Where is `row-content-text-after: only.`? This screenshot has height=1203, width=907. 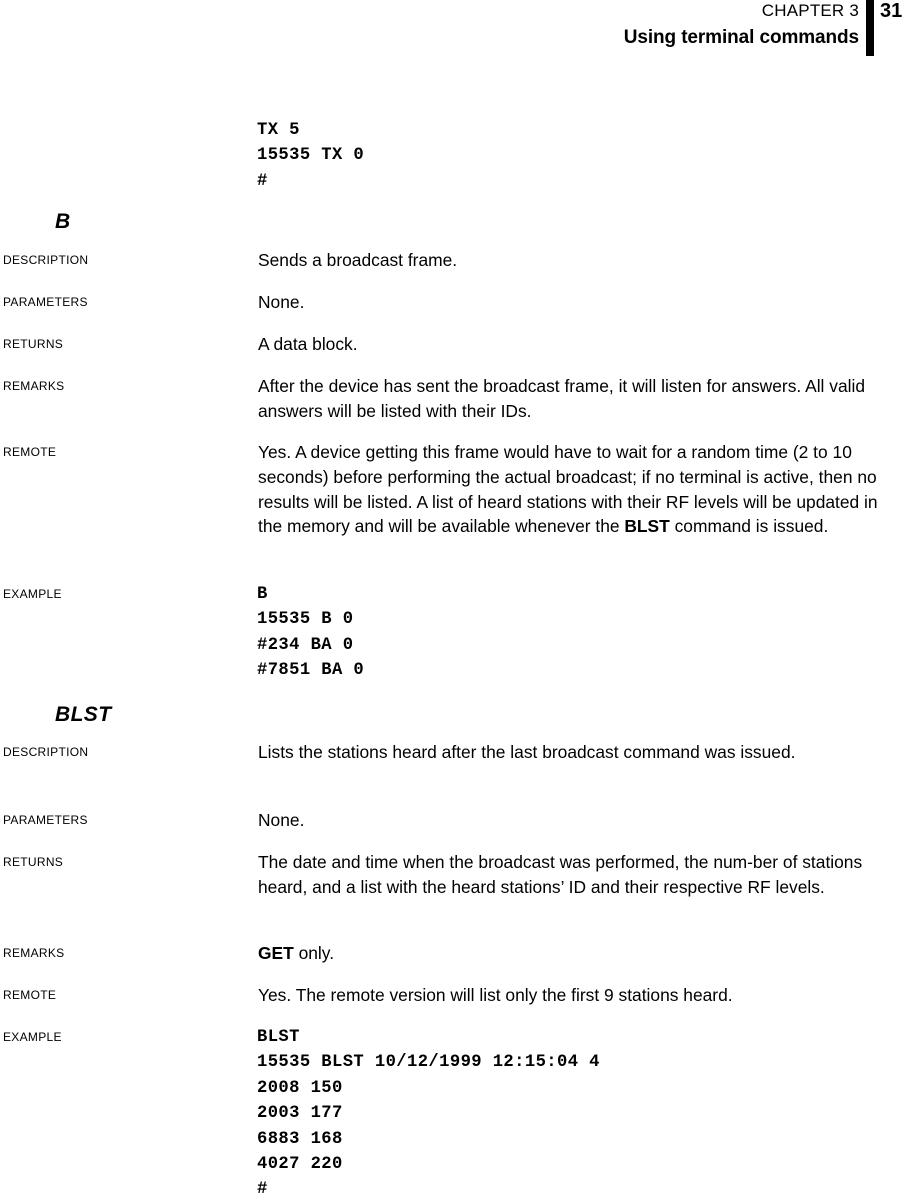
row-content-text-after: only. is located at coordinates (314, 953).